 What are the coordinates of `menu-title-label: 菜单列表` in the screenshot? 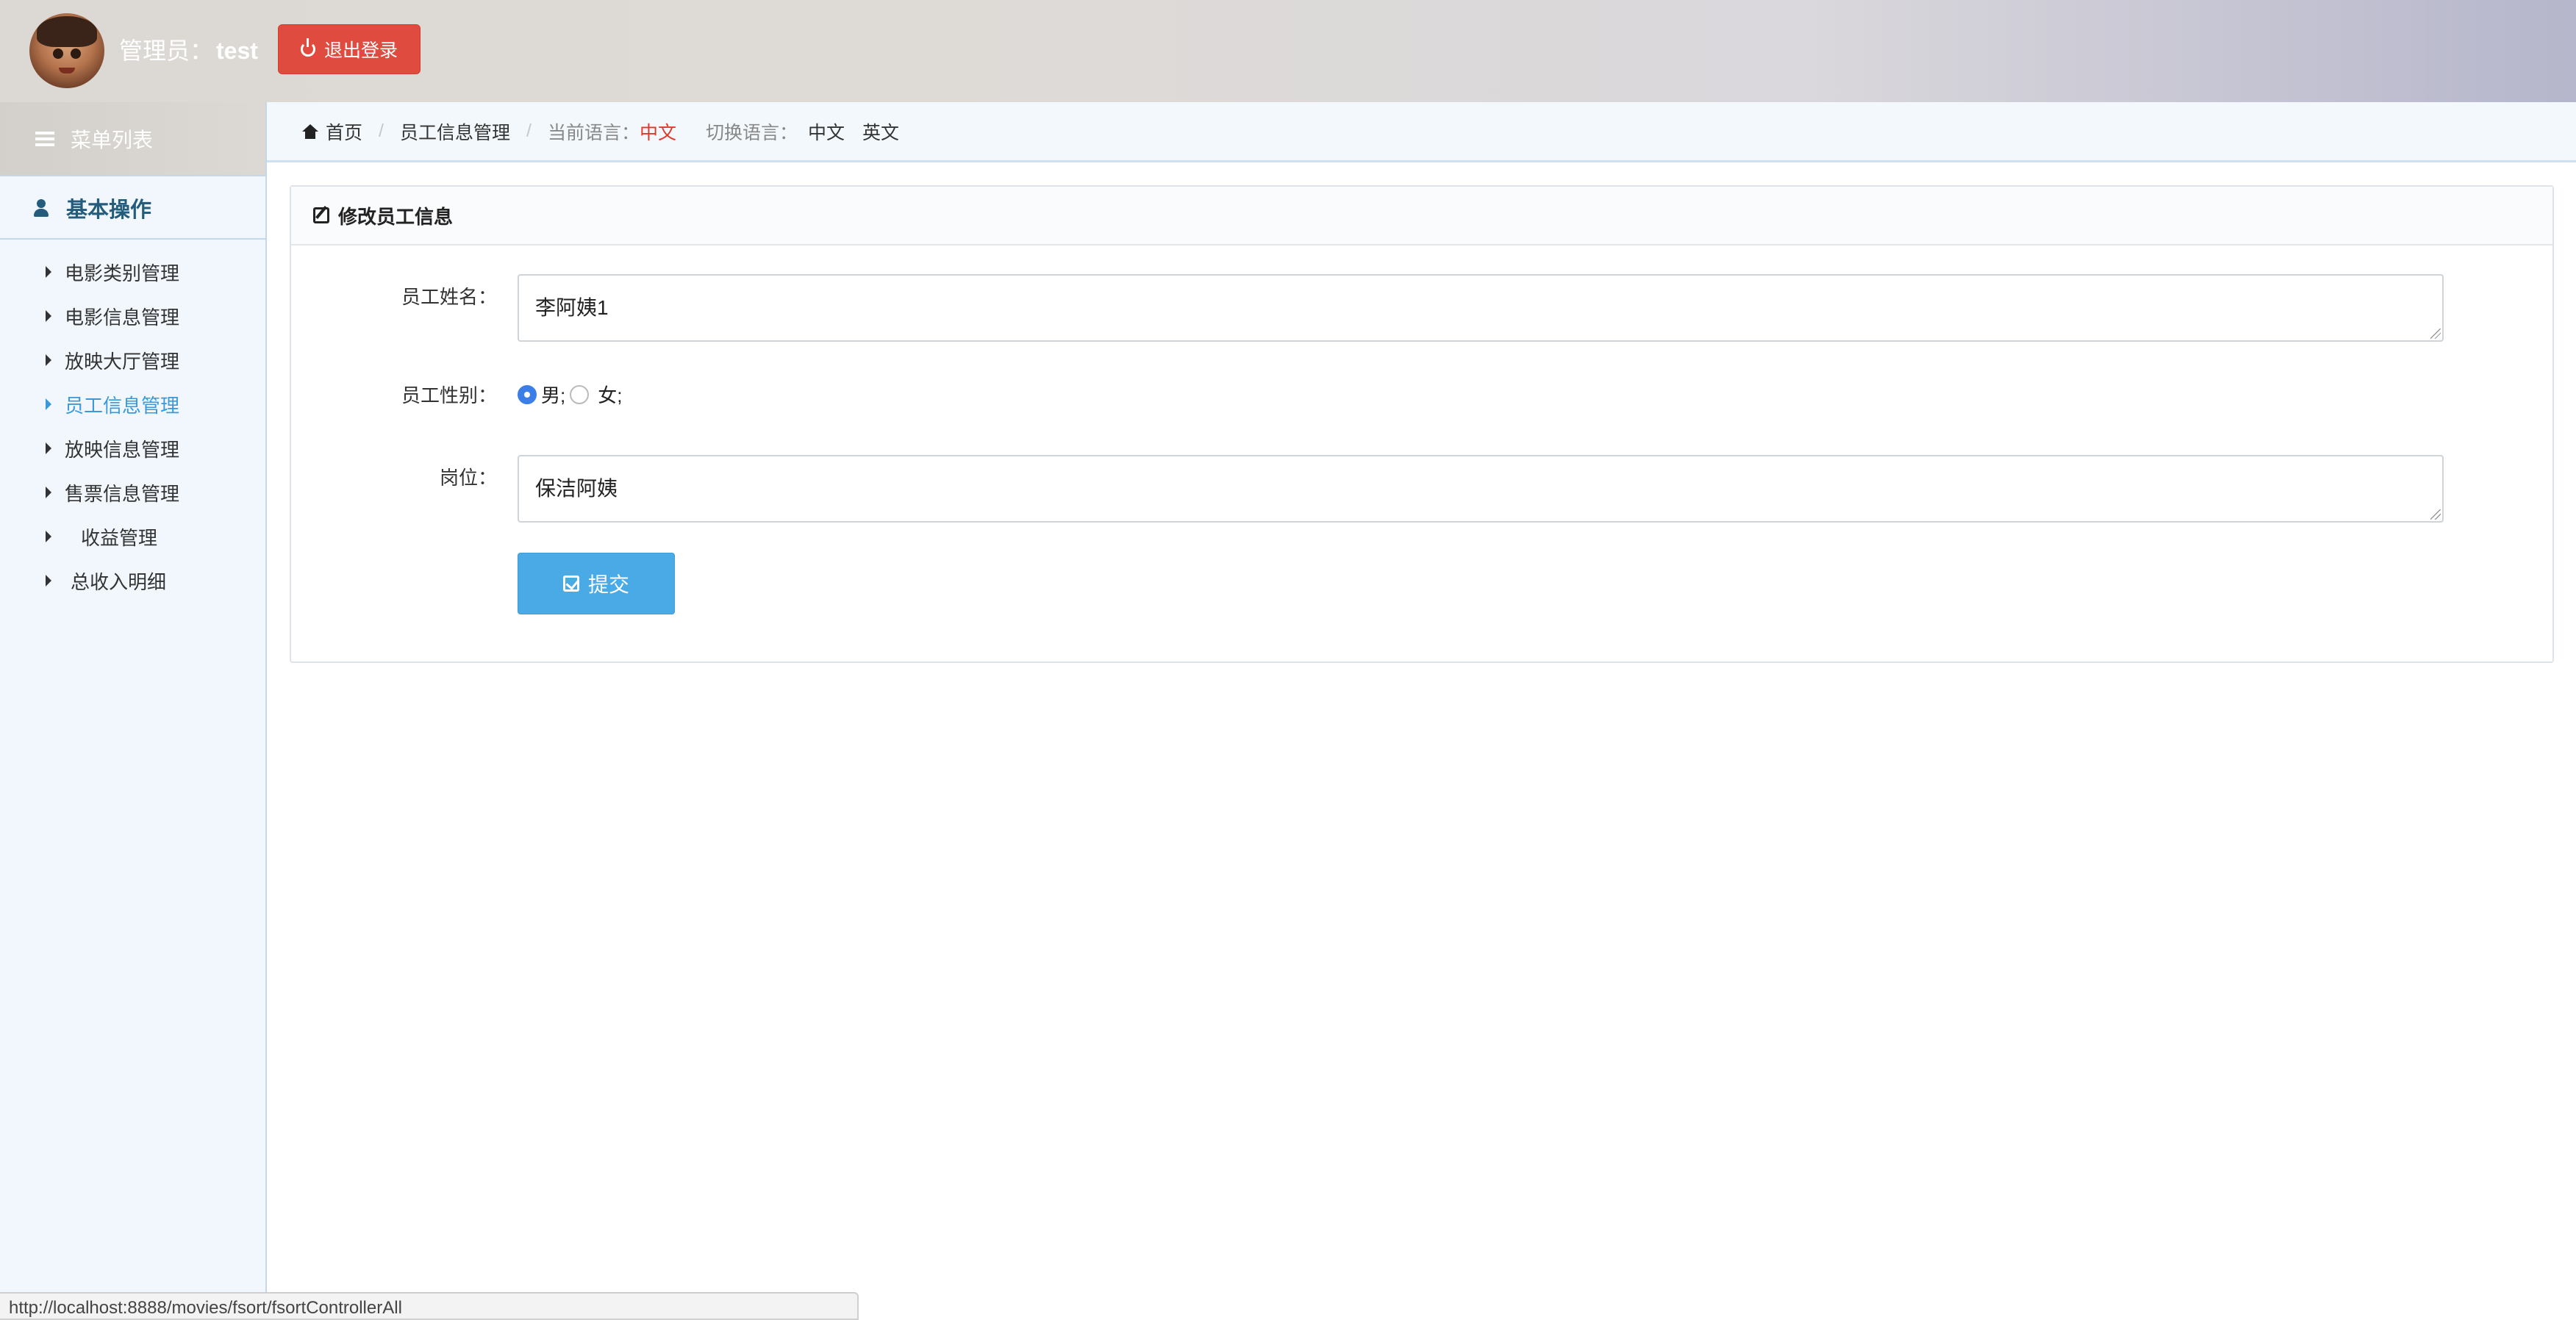 It's located at (113, 139).